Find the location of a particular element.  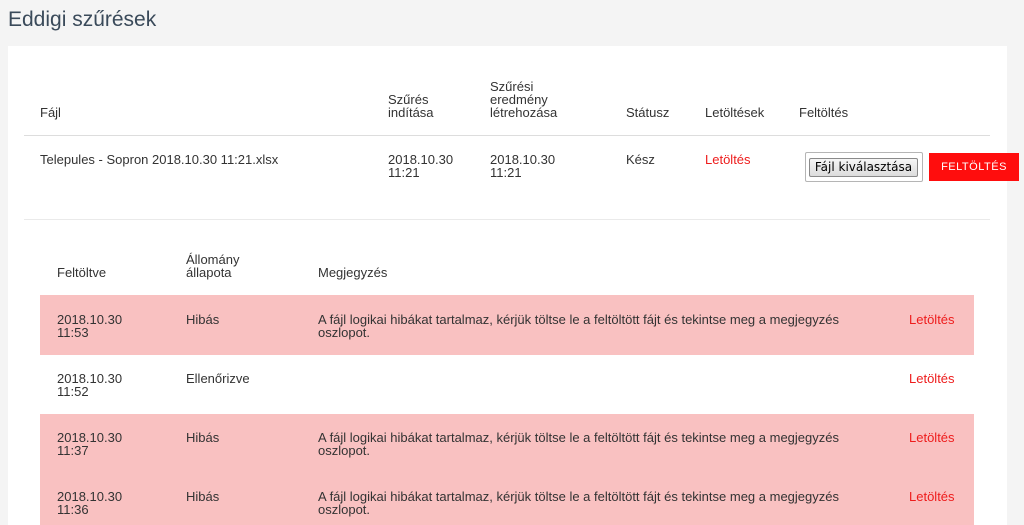

row-result-time: 11:21 is located at coordinates (506, 172).